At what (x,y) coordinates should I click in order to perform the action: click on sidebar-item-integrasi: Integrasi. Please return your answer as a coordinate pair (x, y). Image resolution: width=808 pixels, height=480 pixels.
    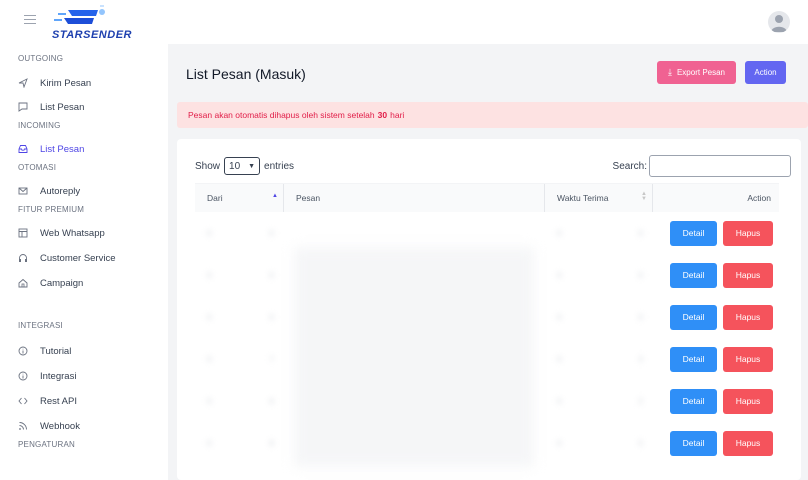
    Looking at the image, I should click on (47, 376).